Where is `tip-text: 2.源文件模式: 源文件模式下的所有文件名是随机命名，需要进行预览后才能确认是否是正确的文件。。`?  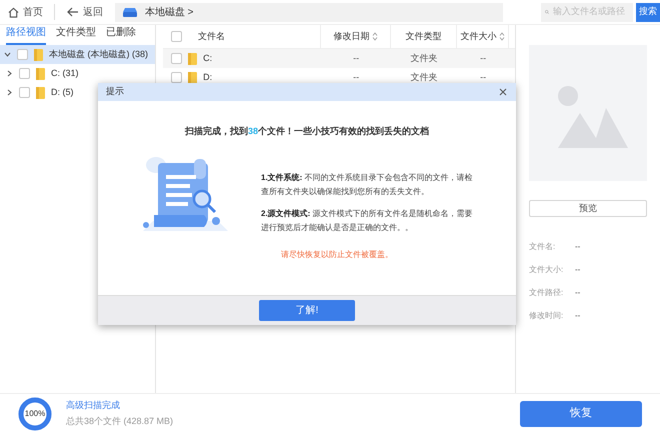 tip-text: 2.源文件模式: 源文件模式下的所有文件名是随机命名，需要进行预览后才能确认是否是正确的文件。。 is located at coordinates (367, 221).